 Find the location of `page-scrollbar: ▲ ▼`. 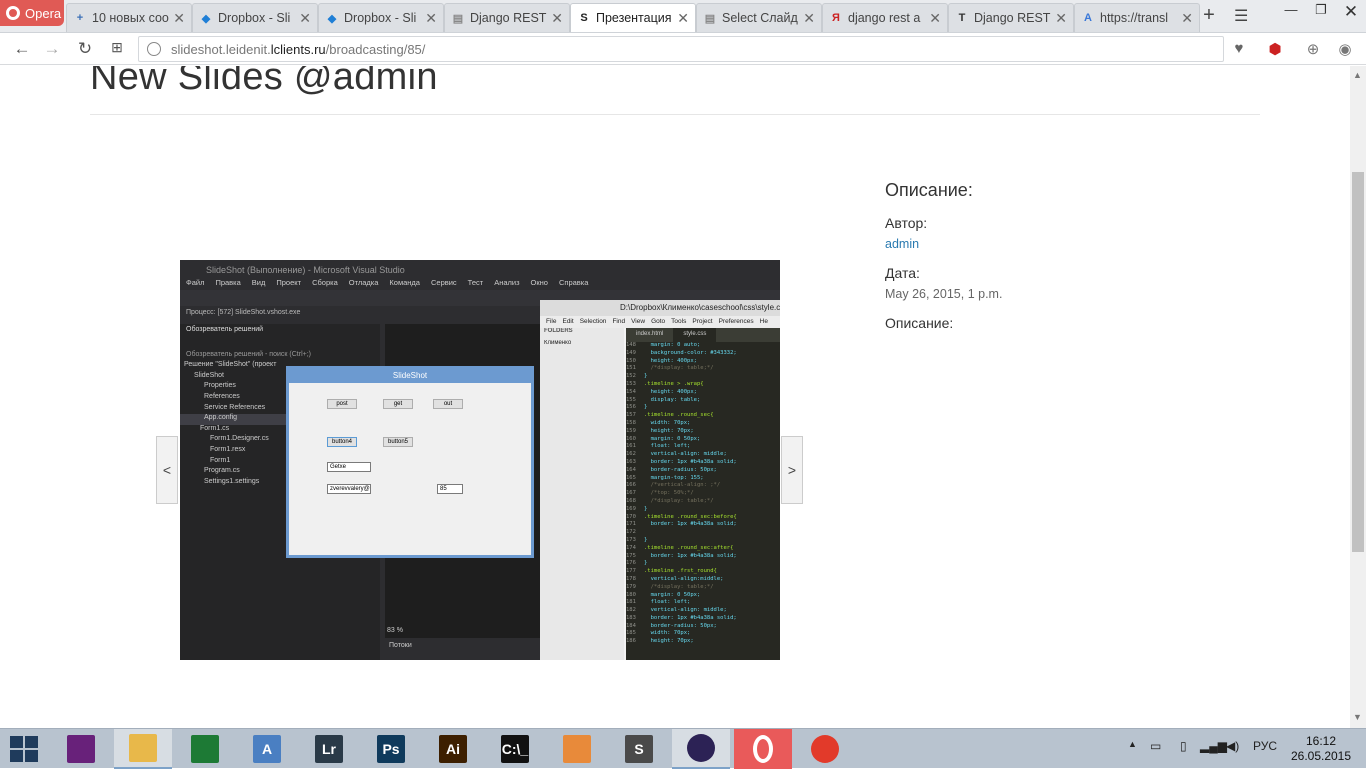

page-scrollbar: ▲ ▼ is located at coordinates (1358, 397).